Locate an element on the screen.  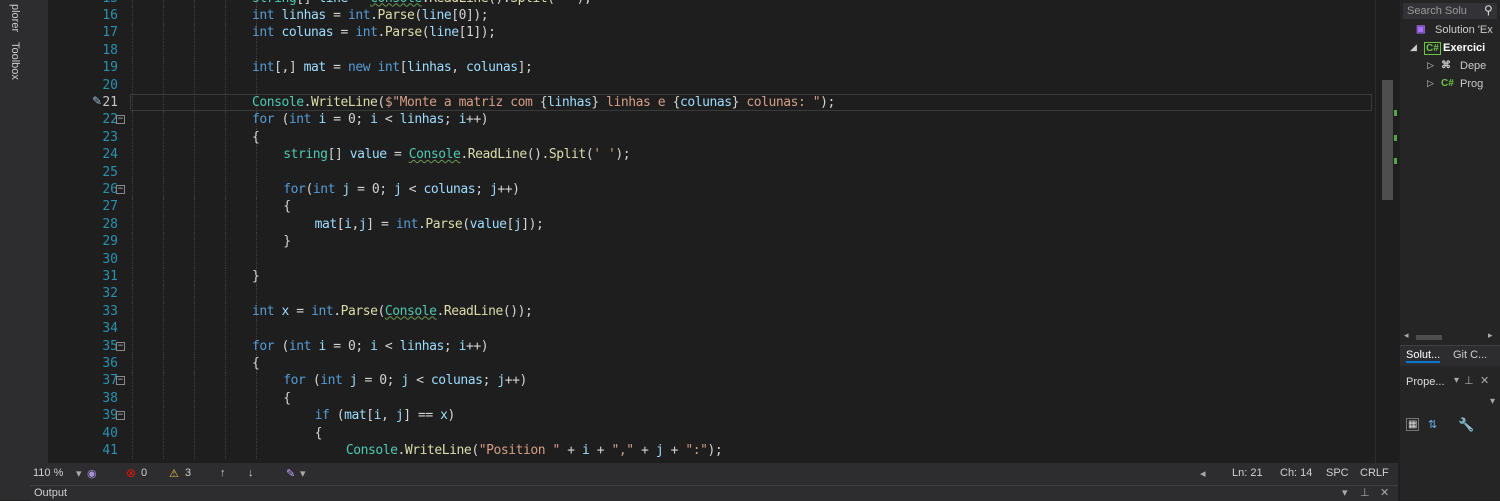
output-close-icon: ✕ is located at coordinates (1384, 492).